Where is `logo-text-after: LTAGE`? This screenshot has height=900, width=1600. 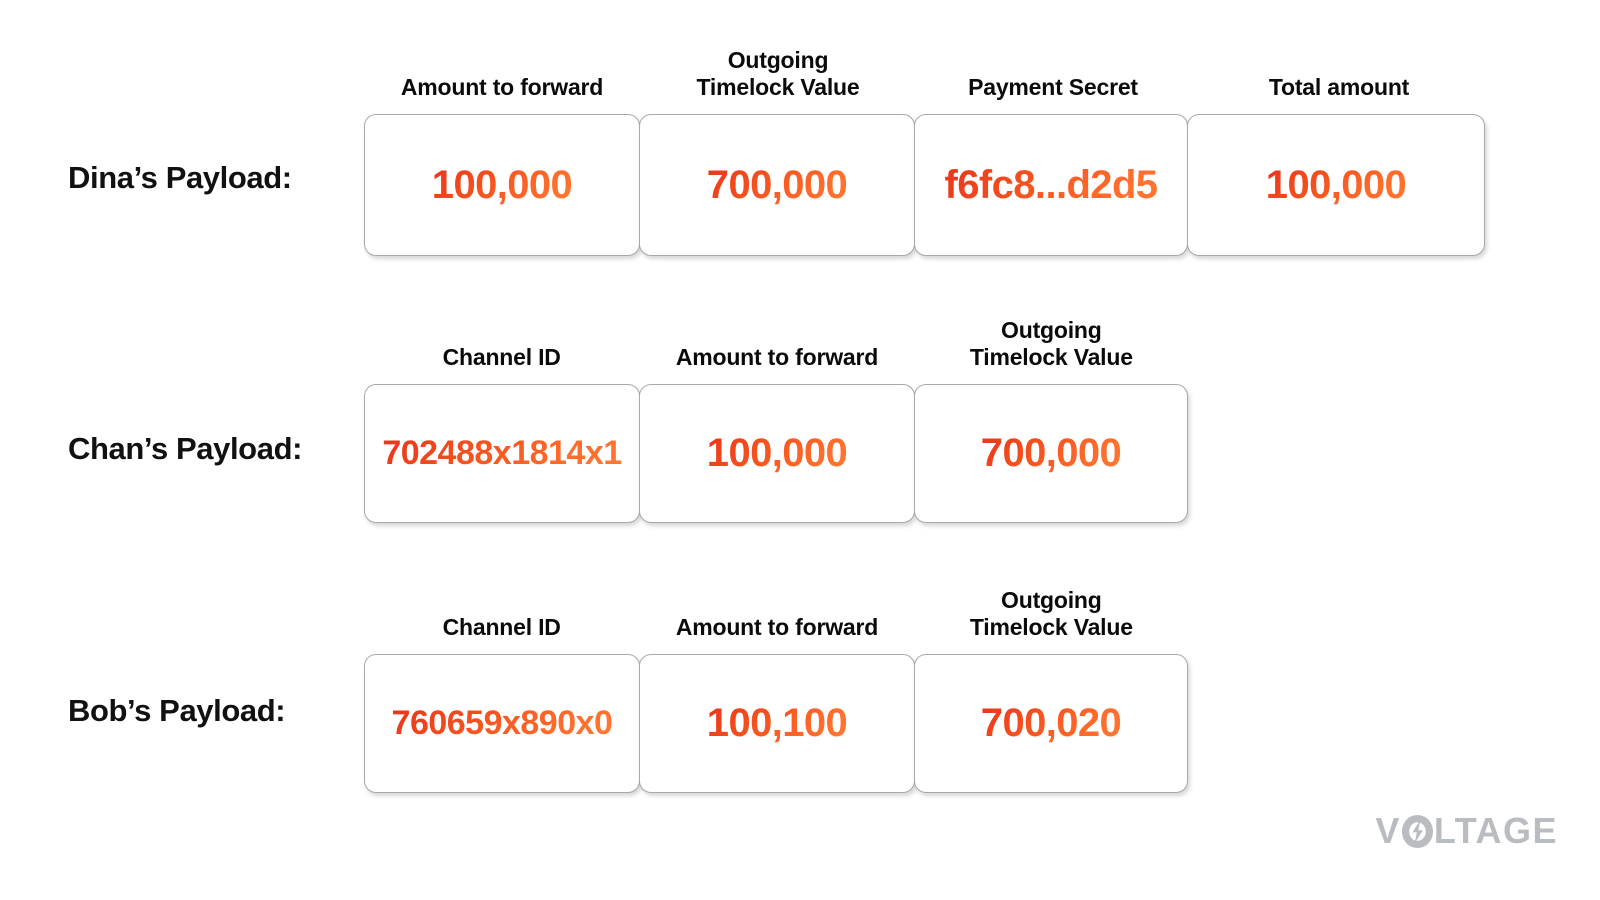
logo-text-after: LTAGE is located at coordinates (1495, 830).